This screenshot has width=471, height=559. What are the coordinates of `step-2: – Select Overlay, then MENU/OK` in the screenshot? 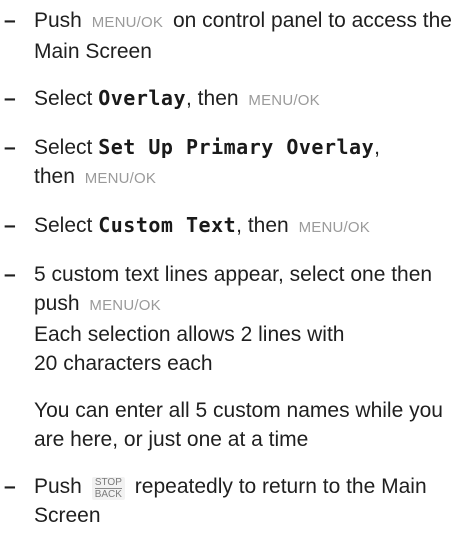 It's located at (235, 99).